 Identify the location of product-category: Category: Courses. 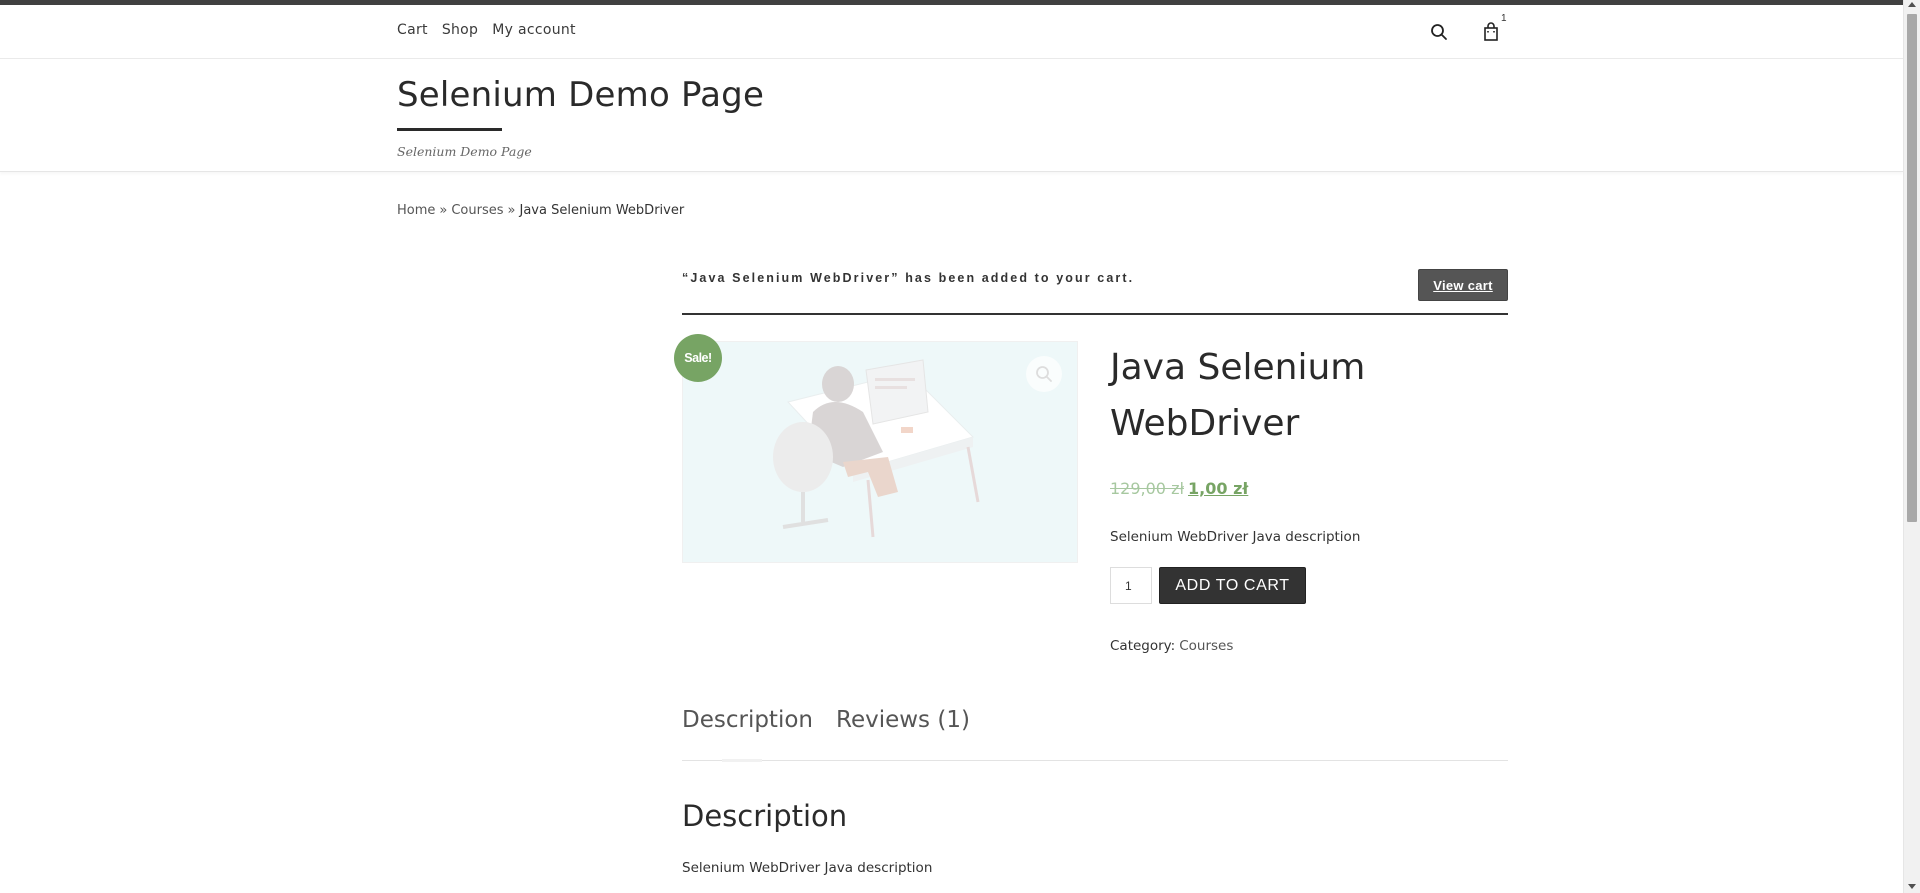
(1171, 646).